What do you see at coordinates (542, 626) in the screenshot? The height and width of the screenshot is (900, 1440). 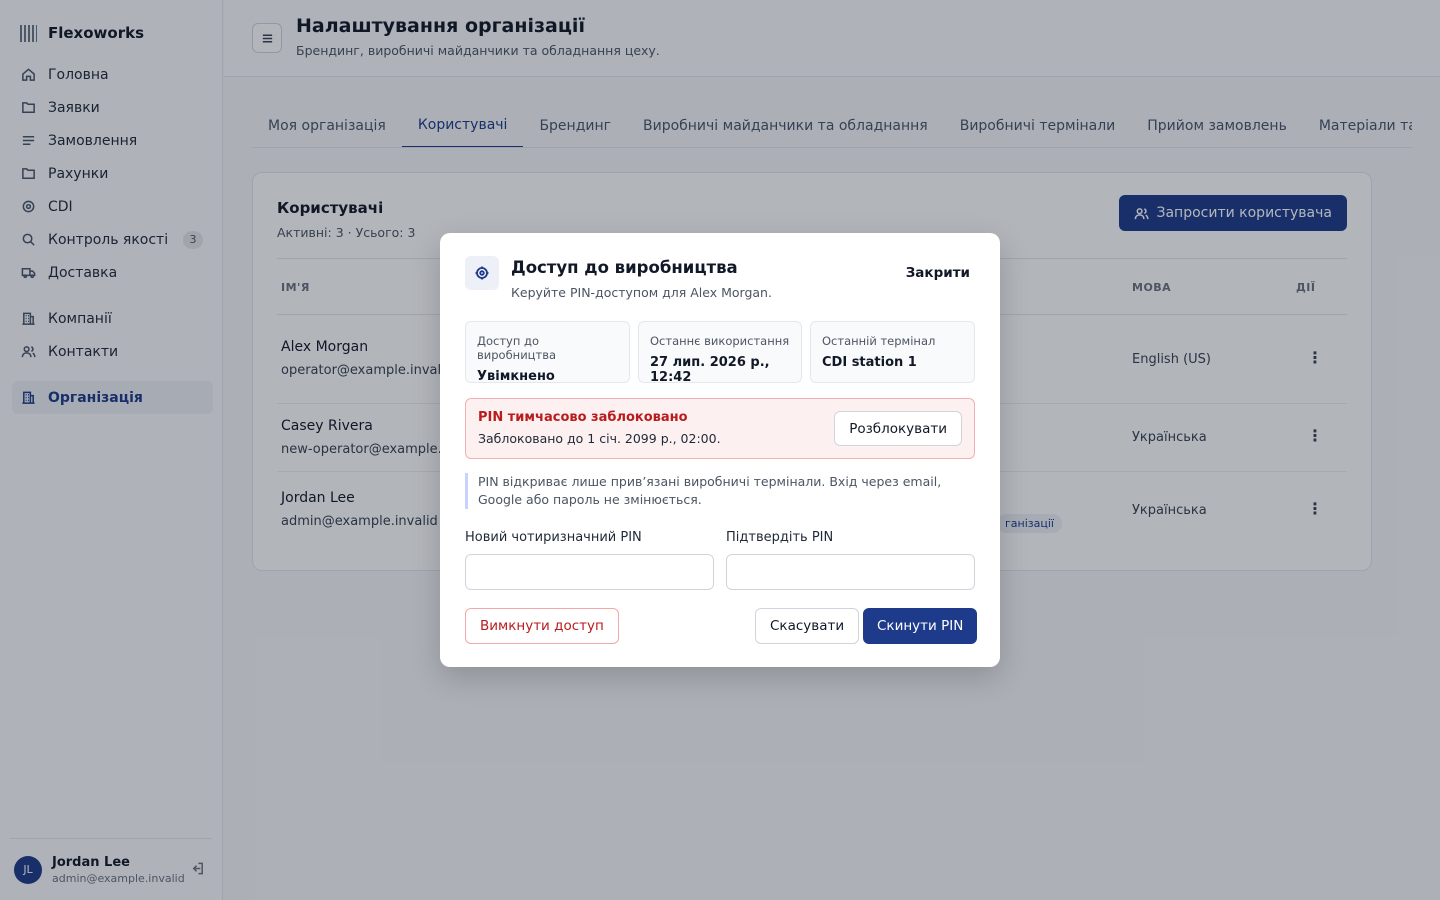 I see `disable-access-button: Вимкнути доступ` at bounding box center [542, 626].